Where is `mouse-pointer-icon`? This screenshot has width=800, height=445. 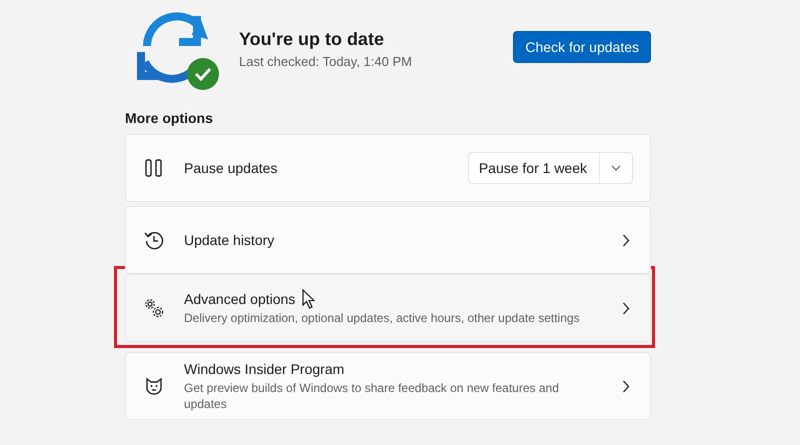
mouse-pointer-icon is located at coordinates (308, 299).